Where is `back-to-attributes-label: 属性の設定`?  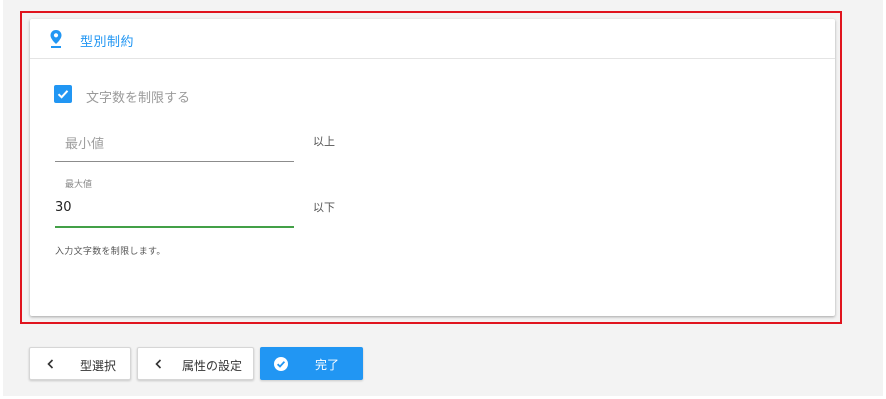
back-to-attributes-label: 属性の設定 is located at coordinates (212, 366).